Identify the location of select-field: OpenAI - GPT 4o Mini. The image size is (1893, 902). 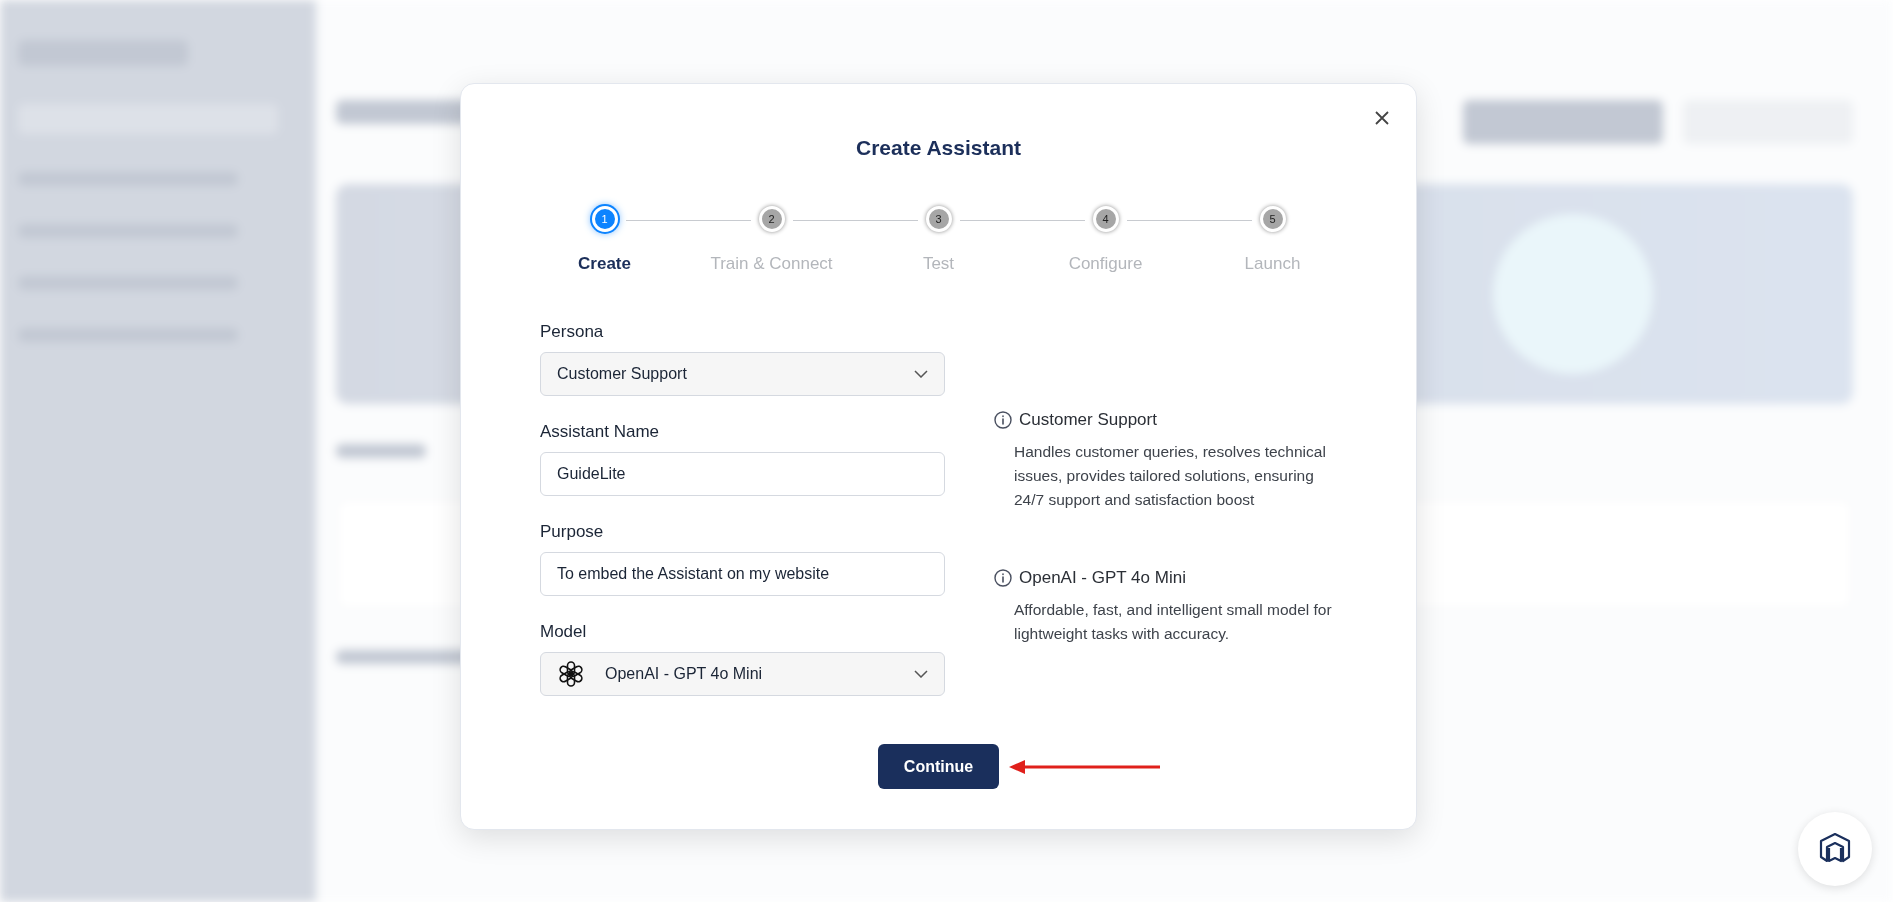
(742, 674).